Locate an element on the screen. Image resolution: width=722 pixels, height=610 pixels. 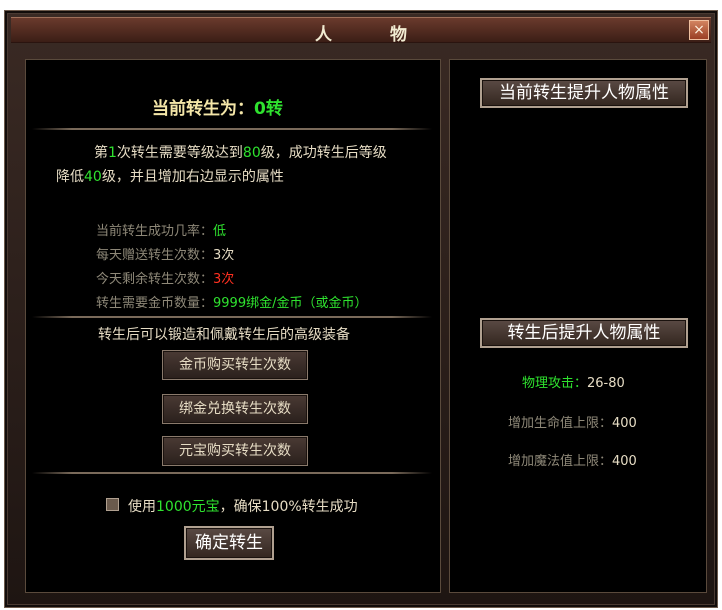
attr-max-hp: 增加生命值上限：400 is located at coordinates (572, 423).